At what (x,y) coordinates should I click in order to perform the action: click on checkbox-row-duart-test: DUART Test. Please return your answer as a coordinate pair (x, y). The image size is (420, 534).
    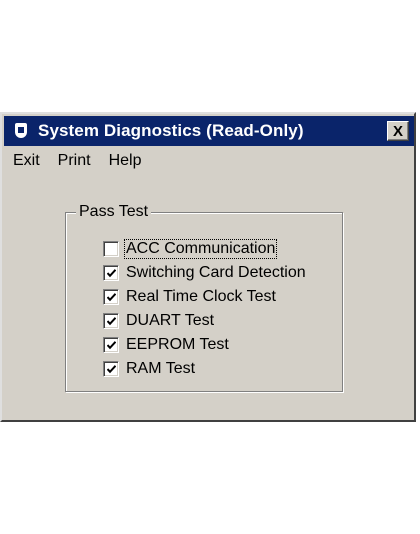
    Looking at the image, I should click on (205, 321).